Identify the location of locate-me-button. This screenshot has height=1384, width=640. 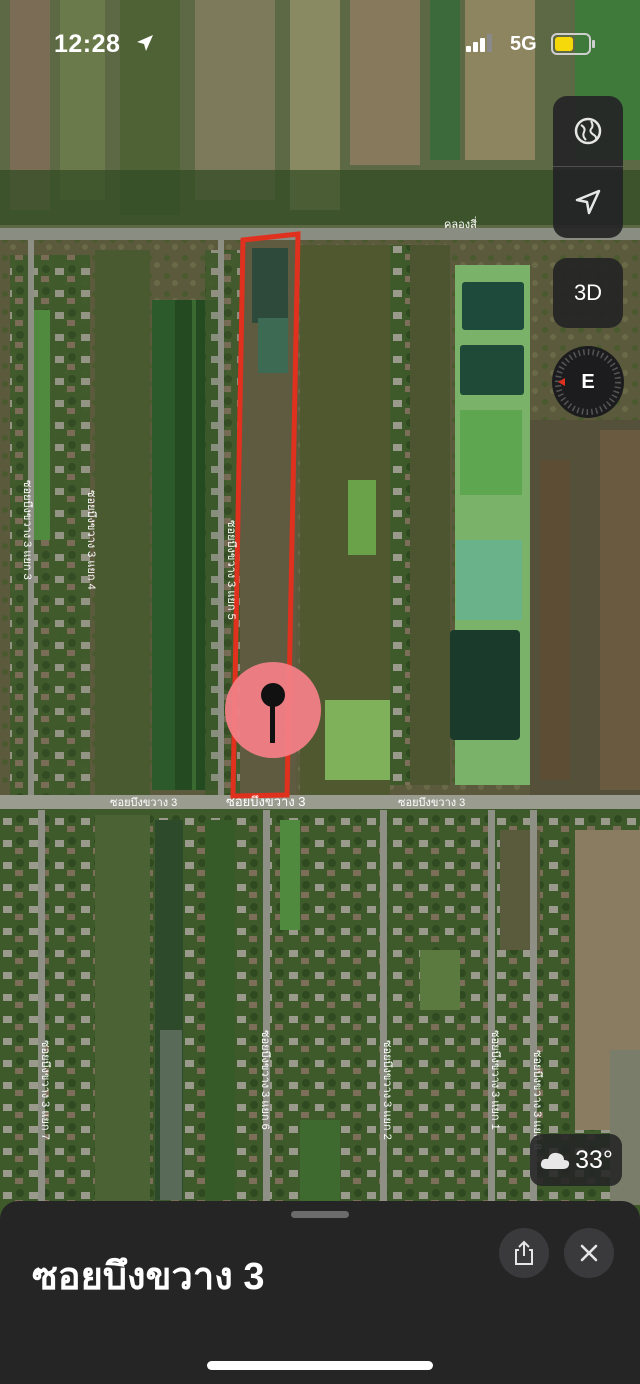
(588, 202).